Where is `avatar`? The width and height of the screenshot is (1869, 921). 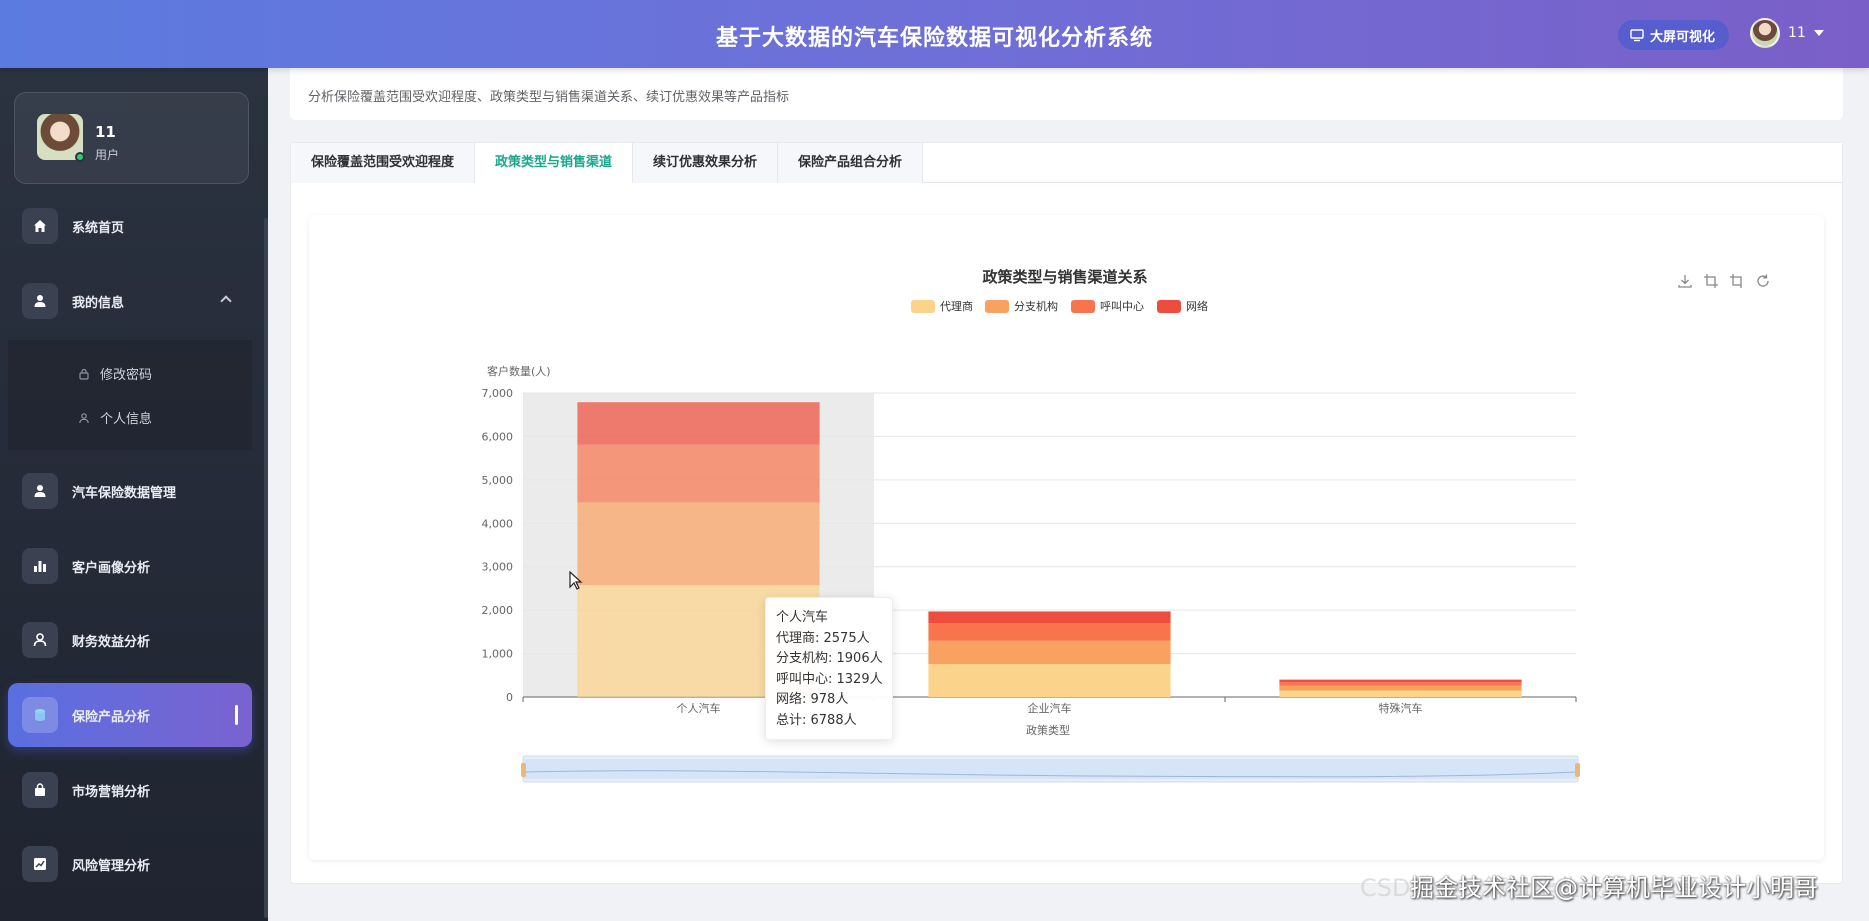 avatar is located at coordinates (1765, 33).